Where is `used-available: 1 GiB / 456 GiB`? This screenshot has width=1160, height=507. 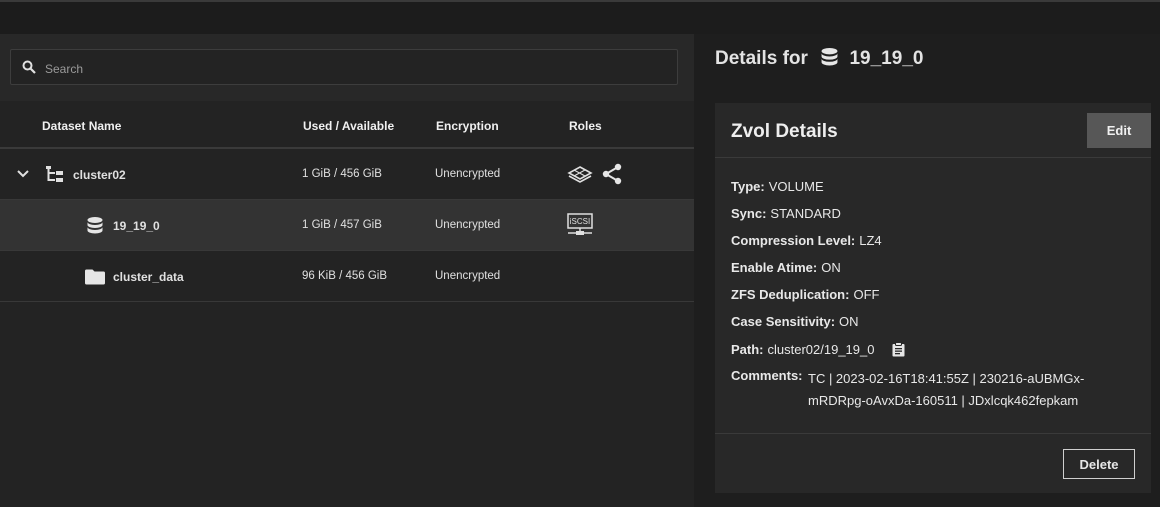
used-available: 1 GiB / 456 GiB is located at coordinates (342, 174).